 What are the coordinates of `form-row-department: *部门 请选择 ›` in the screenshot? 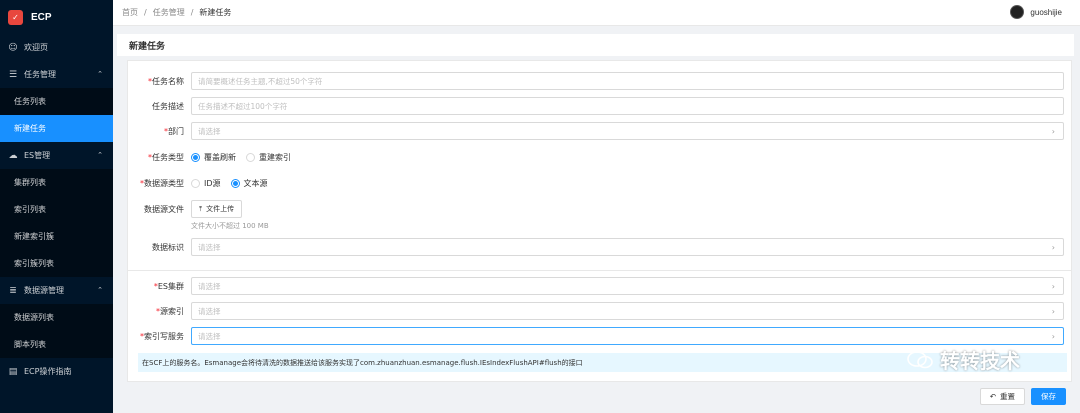 It's located at (599, 131).